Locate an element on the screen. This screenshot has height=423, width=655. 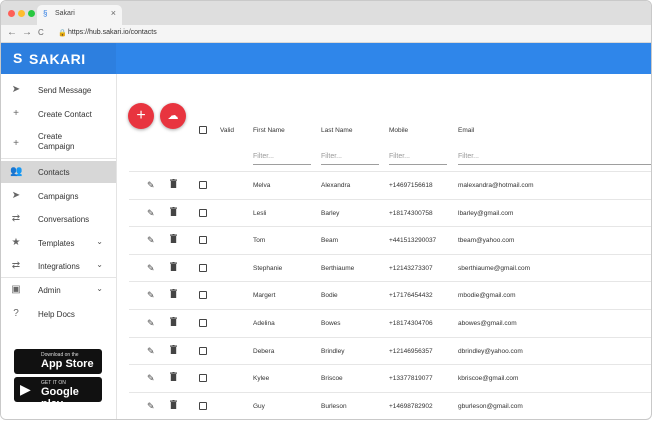
sidebar-item-campaigns: ➤ Campaigns is located at coordinates (58, 196).